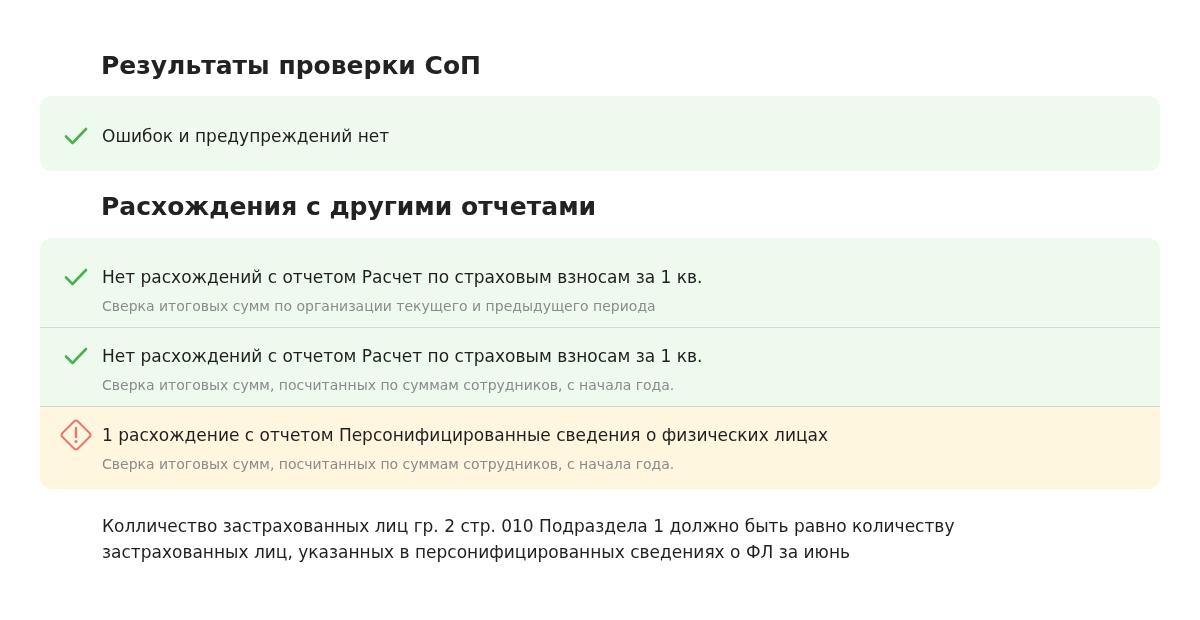 This screenshot has width=1200, height=620. Describe the element at coordinates (291, 66) in the screenshot. I see `section-heading: Результаты проверки СоП` at that location.